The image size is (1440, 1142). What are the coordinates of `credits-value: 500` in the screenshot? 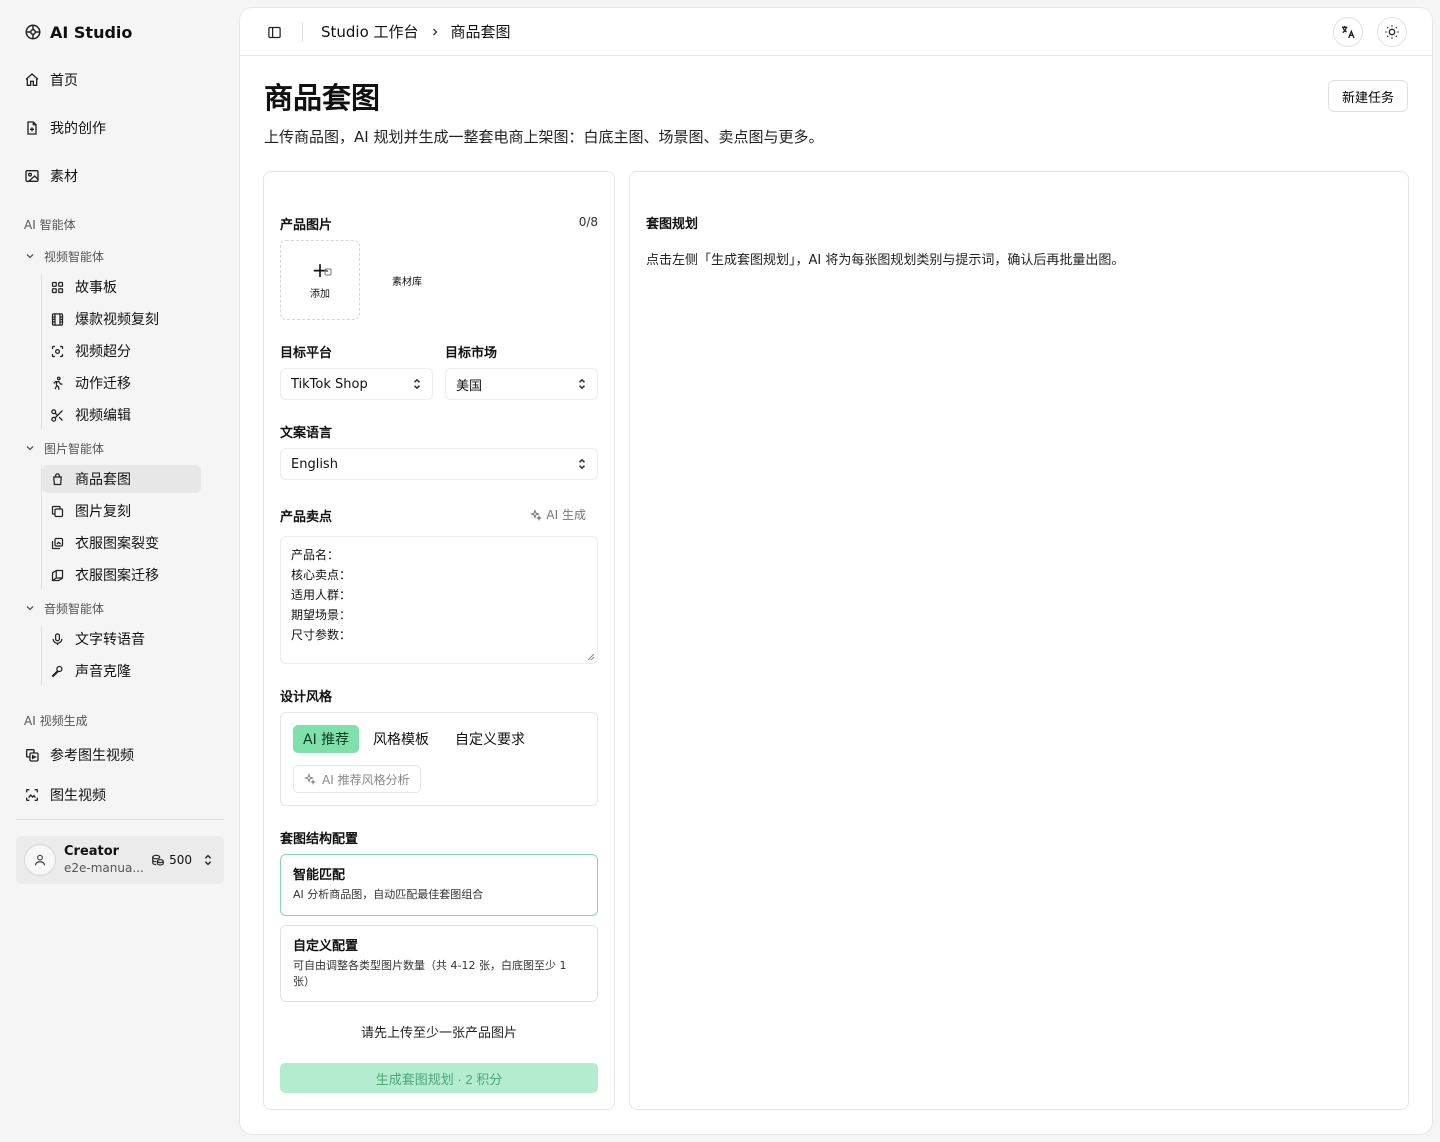 It's located at (180, 860).